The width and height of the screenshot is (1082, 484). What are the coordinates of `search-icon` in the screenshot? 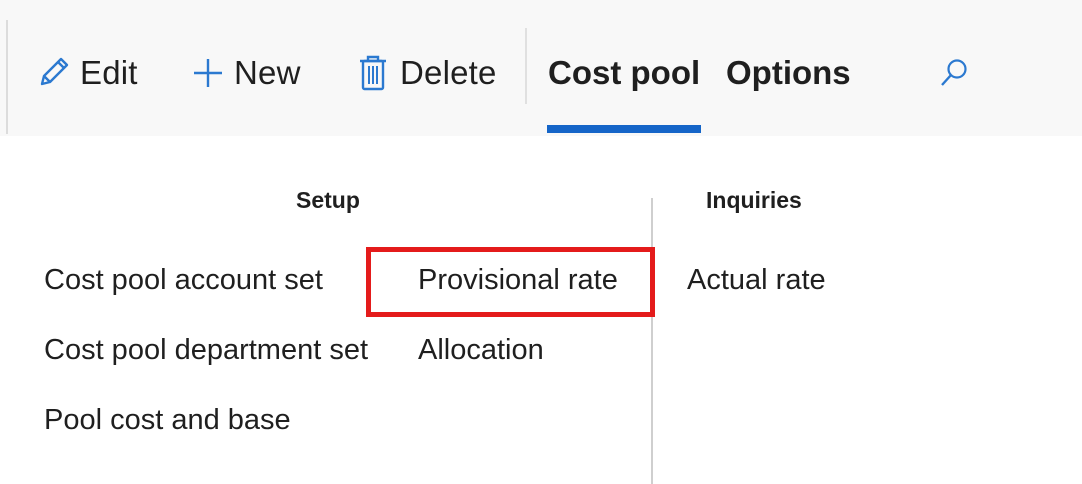 It's located at (954, 73).